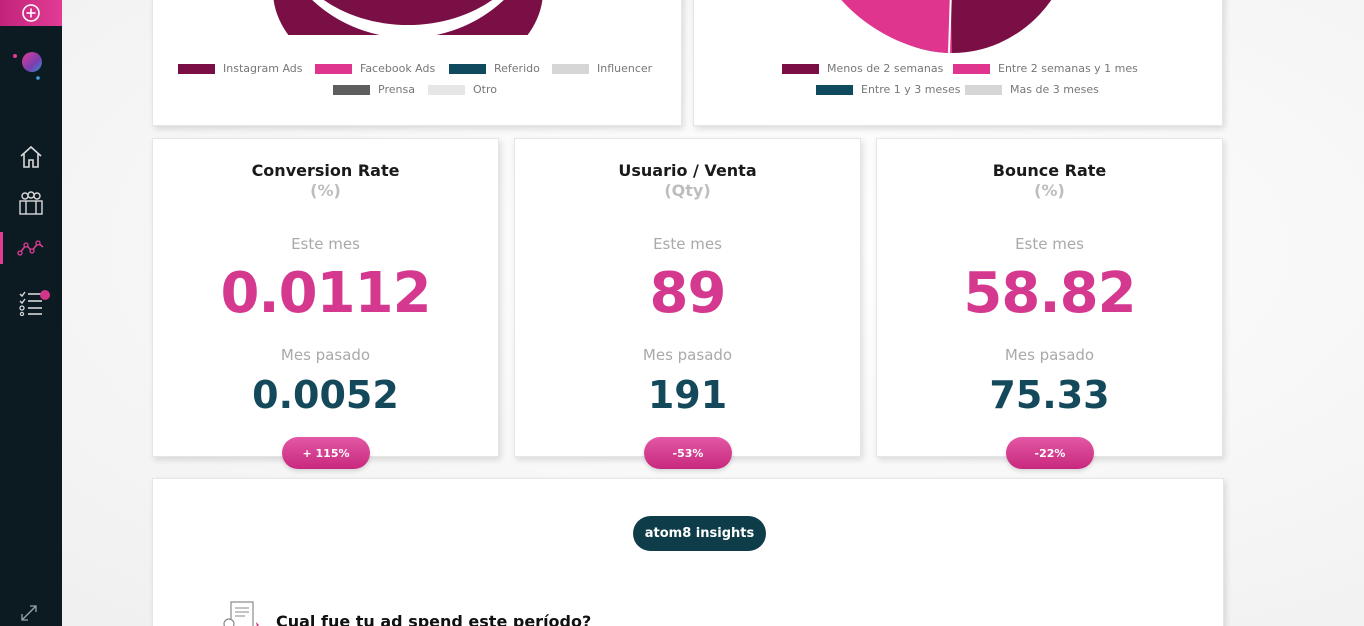 The height and width of the screenshot is (626, 1364). What do you see at coordinates (263, 68) in the screenshot?
I see `legend-label: Instagram Ads` at bounding box center [263, 68].